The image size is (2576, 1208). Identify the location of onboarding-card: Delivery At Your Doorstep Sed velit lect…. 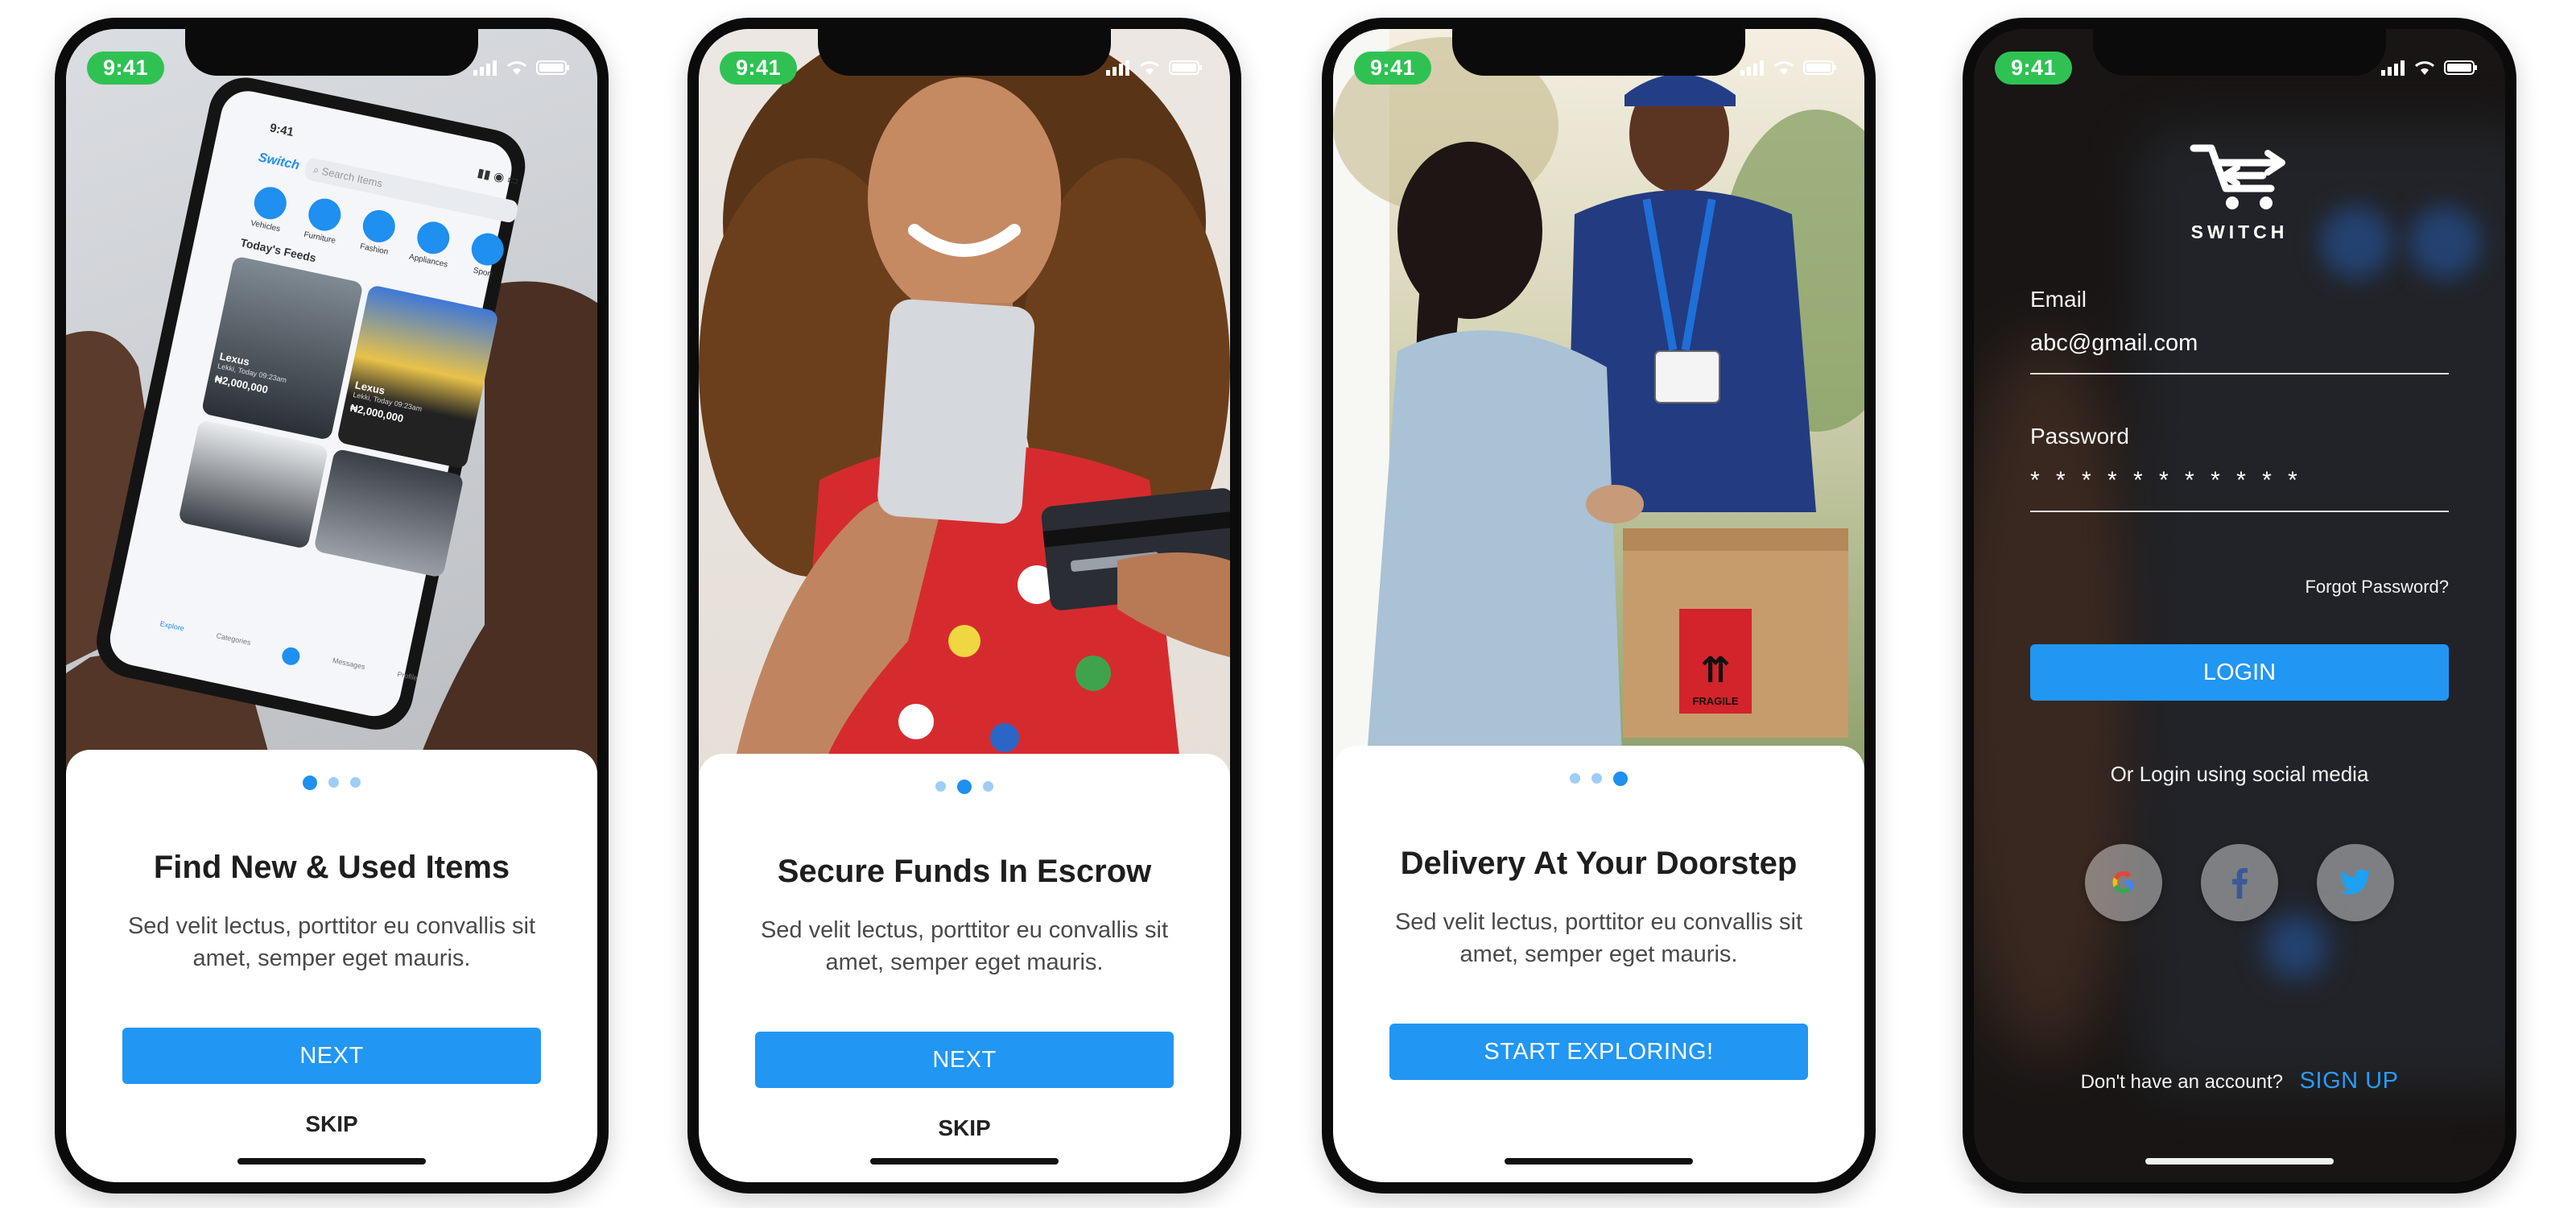
(1598, 964).